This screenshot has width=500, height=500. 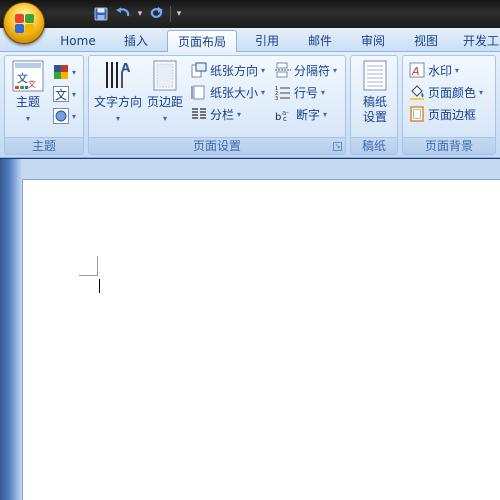 What do you see at coordinates (320, 41) in the screenshot?
I see `tab-mailings: 邮件` at bounding box center [320, 41].